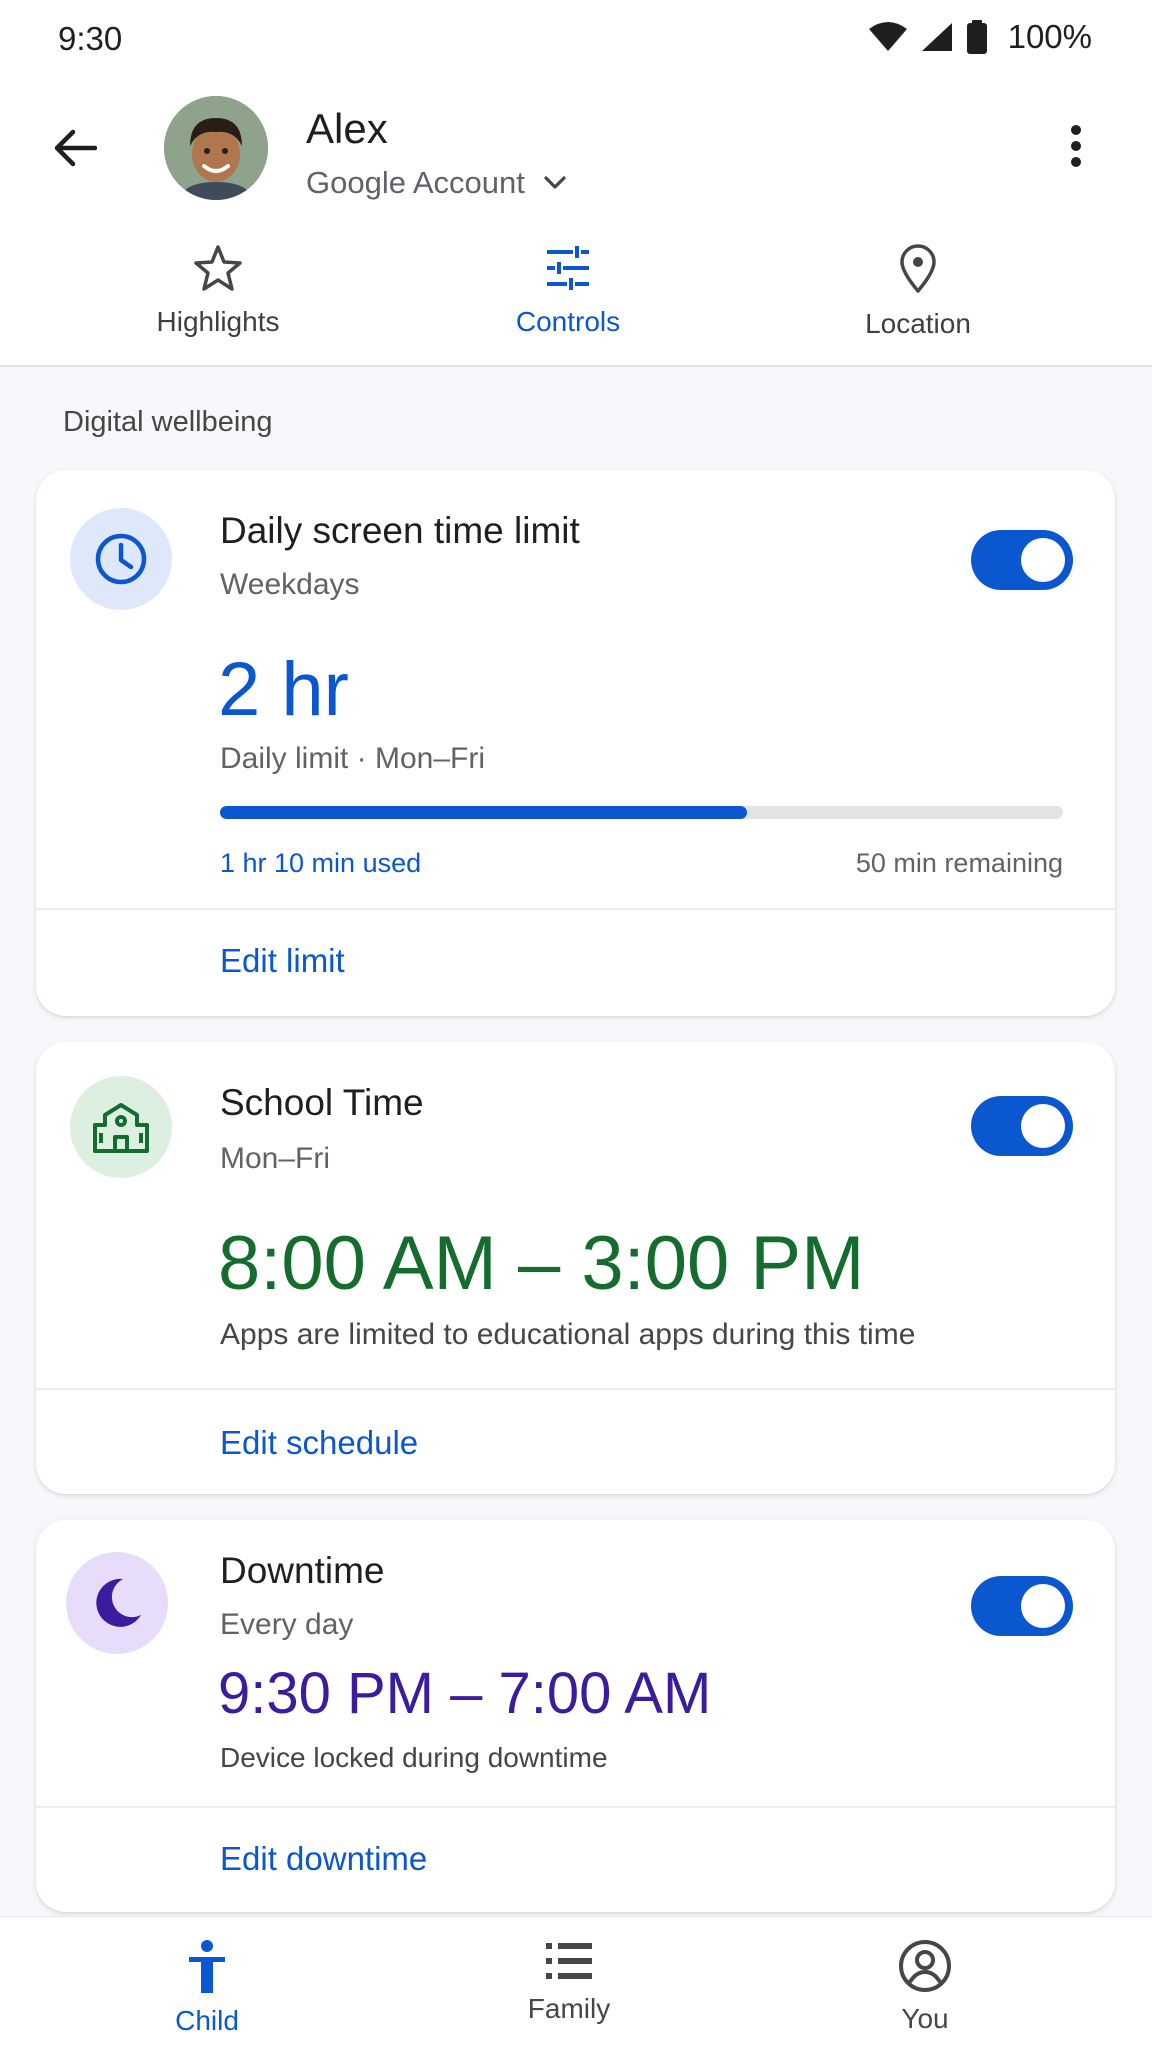 The height and width of the screenshot is (2048, 1152). What do you see at coordinates (302, 1570) in the screenshot?
I see `card-title: Downtime` at bounding box center [302, 1570].